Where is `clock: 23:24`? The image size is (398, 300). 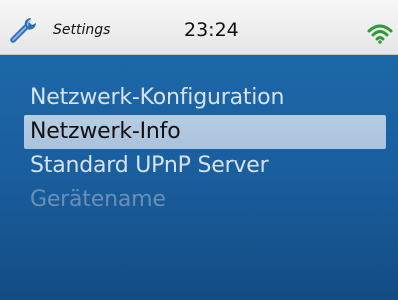
clock: 23:24 is located at coordinates (211, 30).